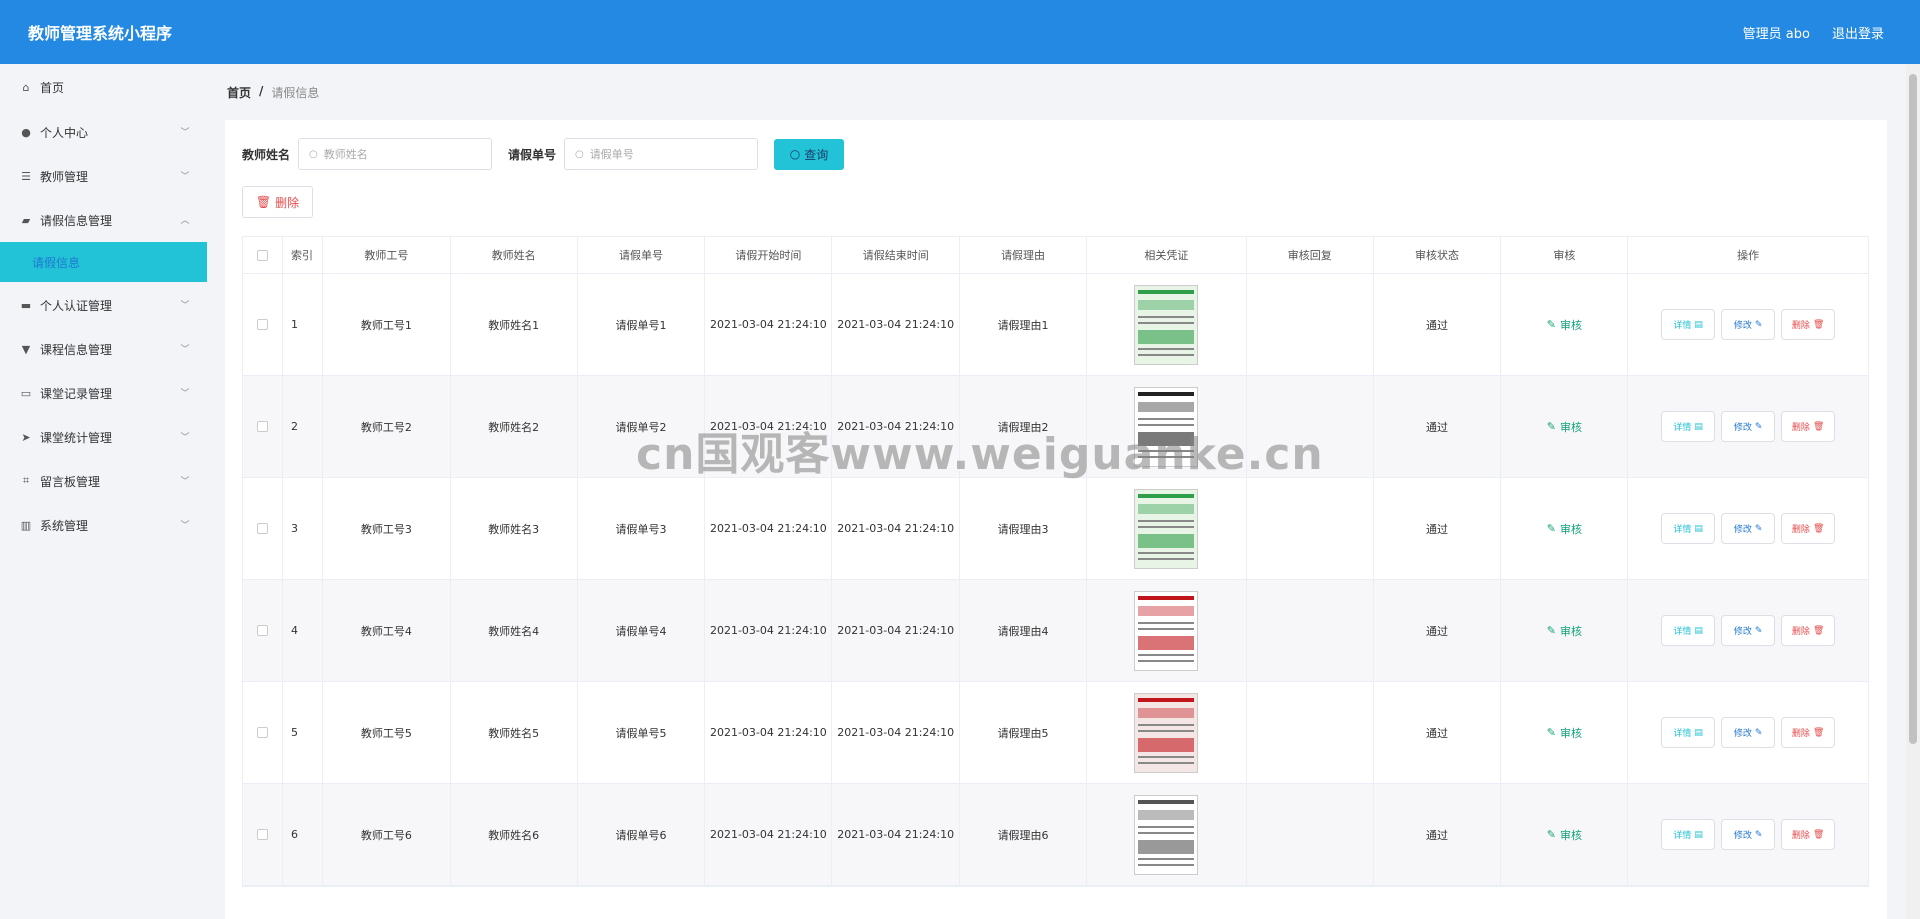 Image resolution: width=1920 pixels, height=919 pixels. Describe the element at coordinates (896, 255) in the screenshot. I see `header-cell: 请假结束时间` at that location.